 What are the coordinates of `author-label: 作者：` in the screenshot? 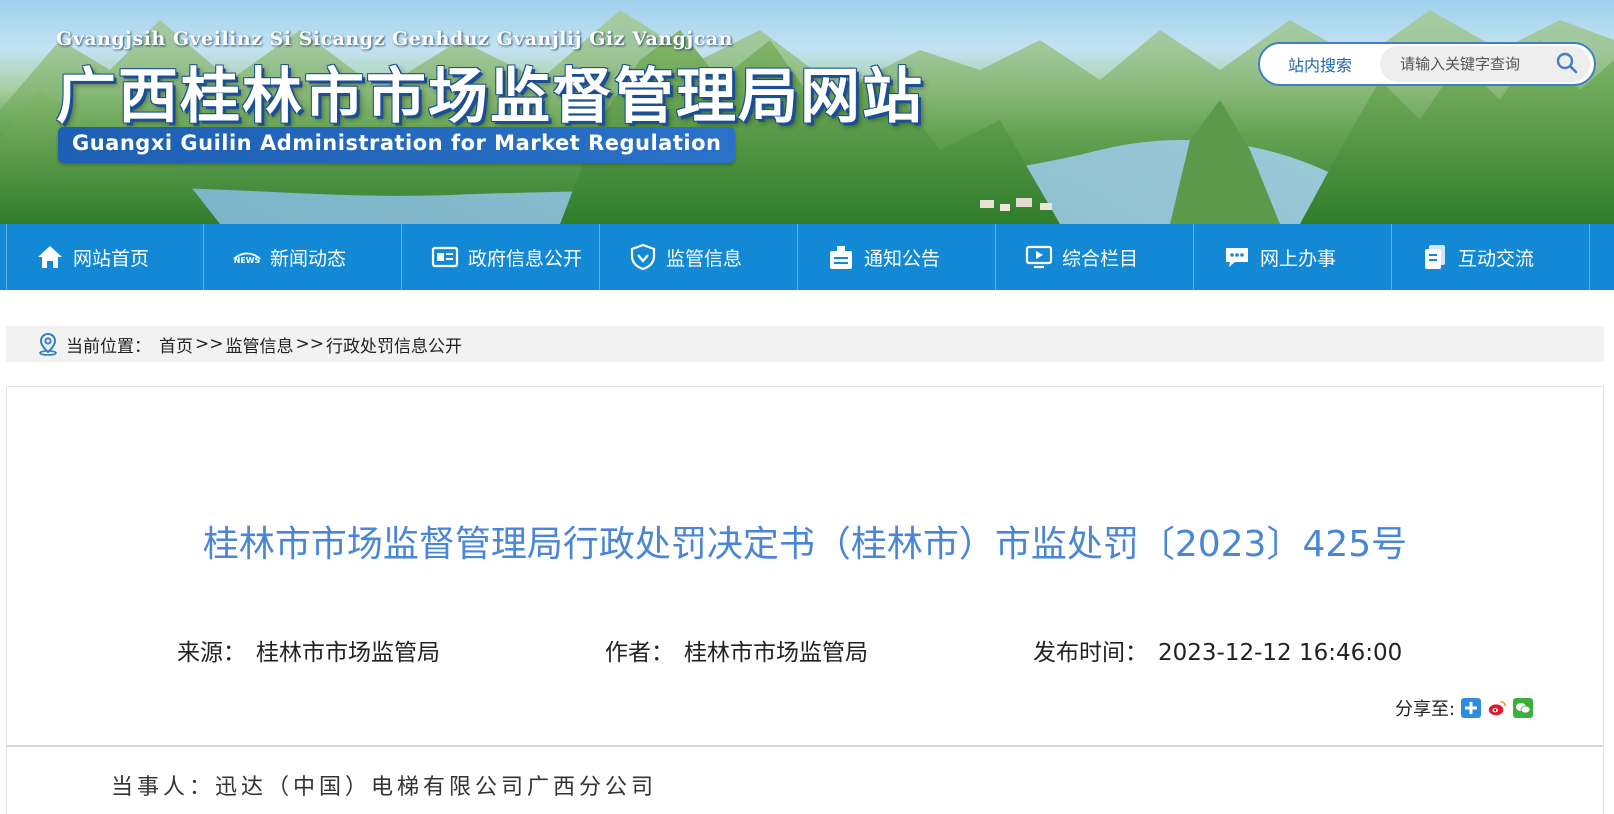 It's located at (639, 653).